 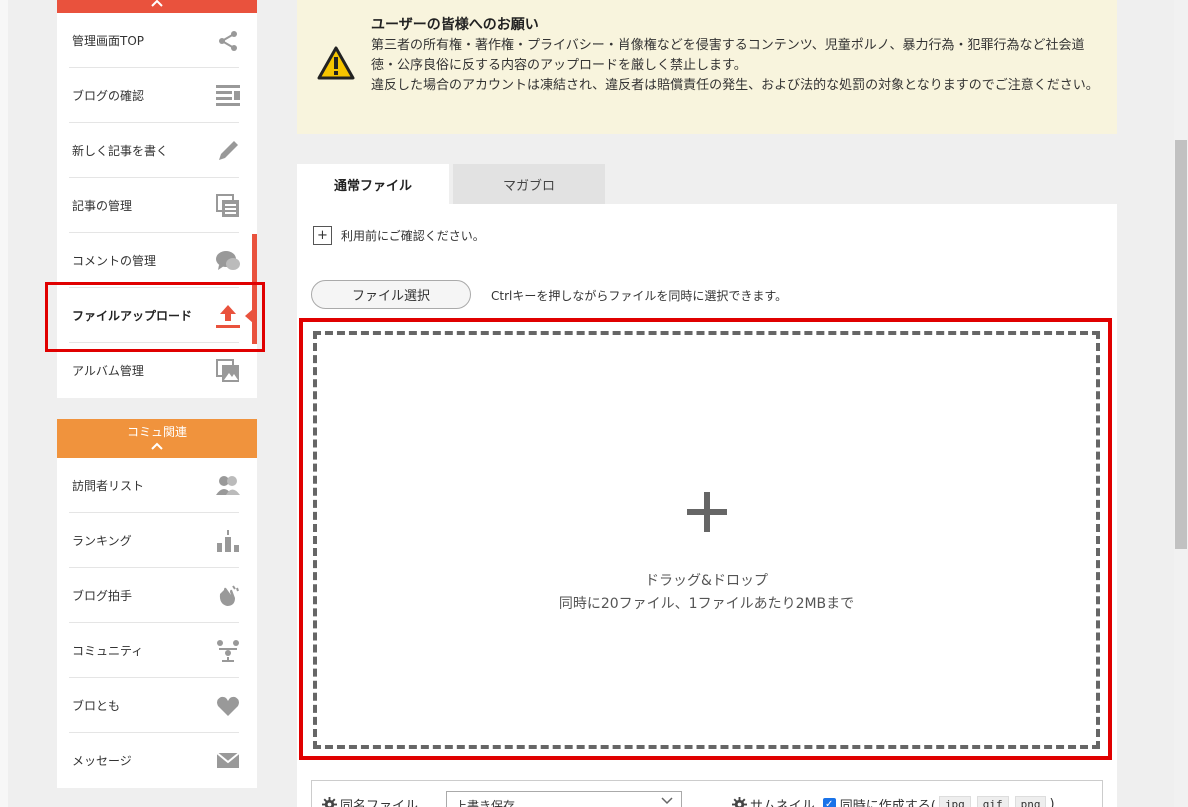 I want to click on thumbnail-check-label: 同時に作成する(, so click(x=887, y=803).